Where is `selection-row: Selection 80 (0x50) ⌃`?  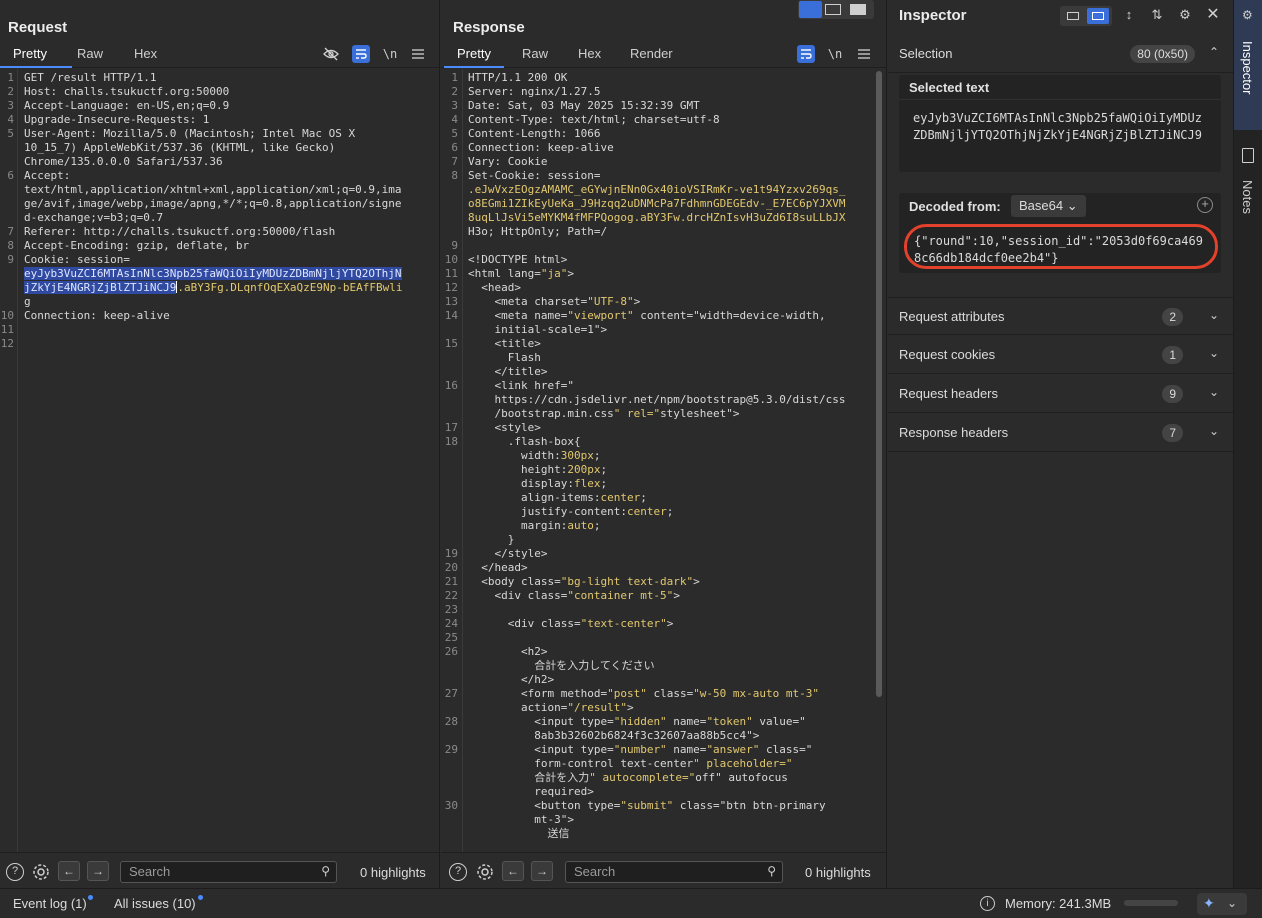
selection-row: Selection 80 (0x50) ⌃ is located at coordinates (1060, 54).